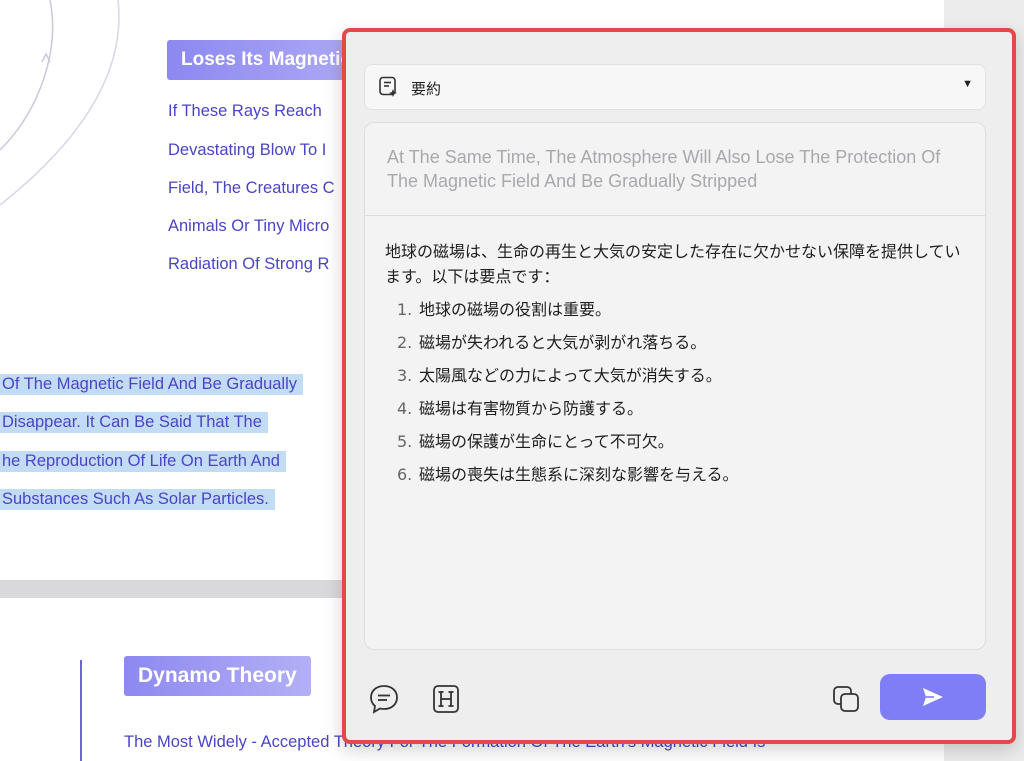 Image resolution: width=1024 pixels, height=761 pixels. I want to click on list-number: 3., so click(405, 375).